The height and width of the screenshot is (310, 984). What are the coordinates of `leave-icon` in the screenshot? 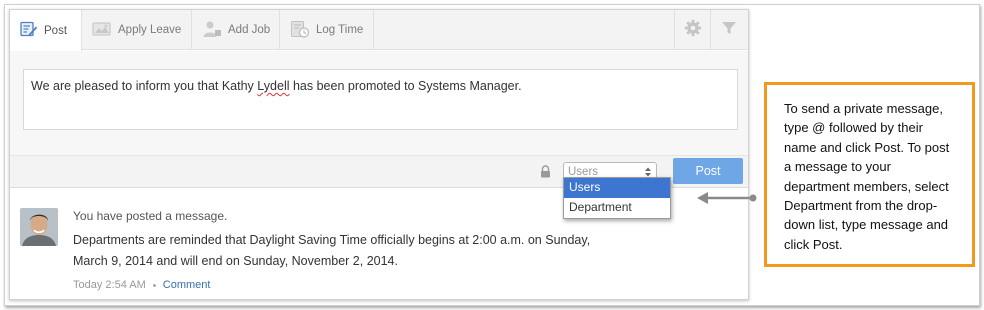 It's located at (102, 30).